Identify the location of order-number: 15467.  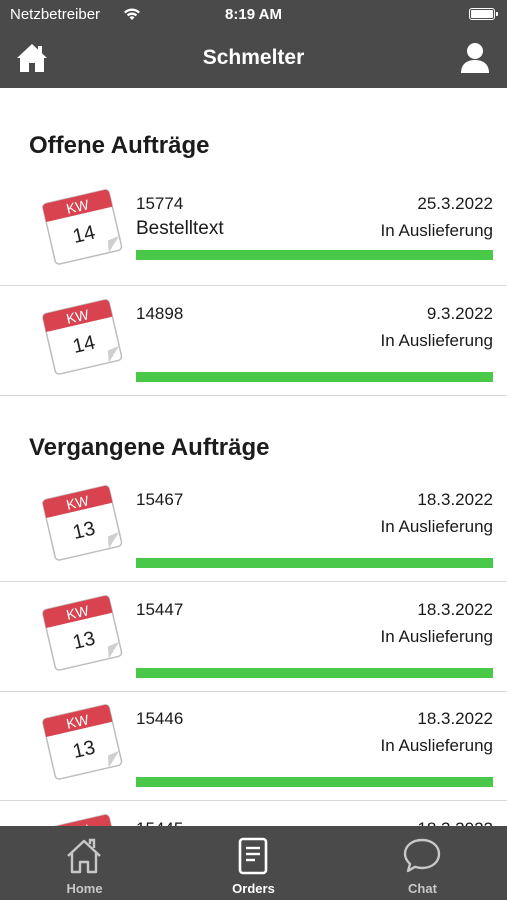
(160, 499).